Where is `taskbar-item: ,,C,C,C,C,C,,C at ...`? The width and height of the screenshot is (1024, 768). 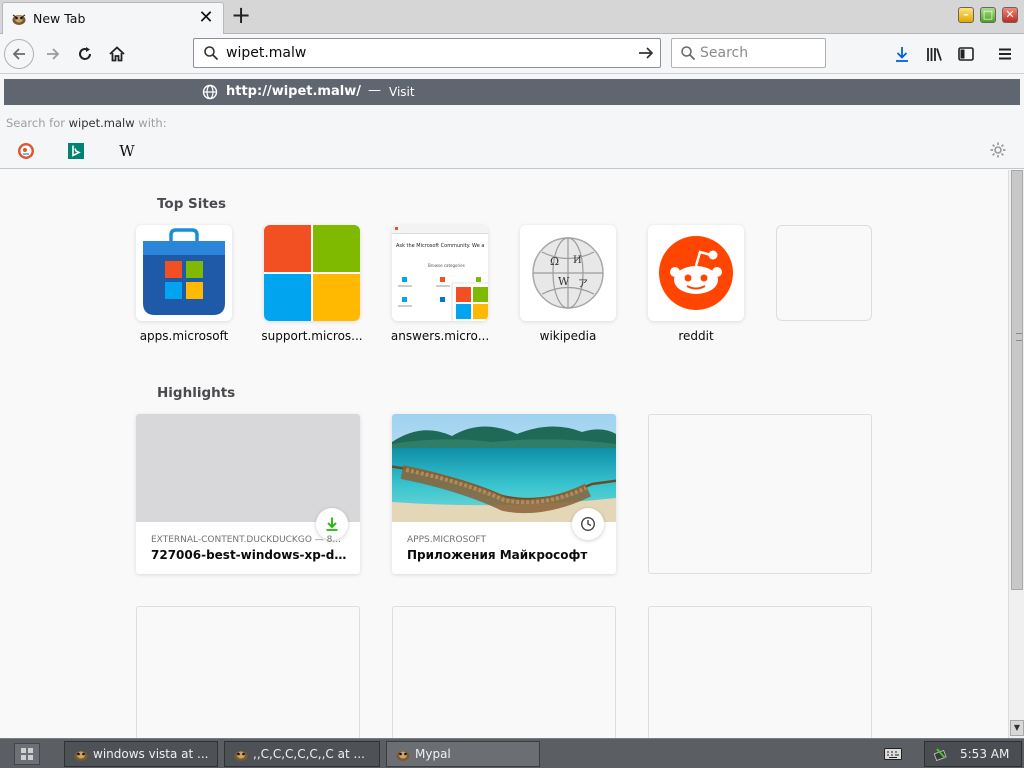 taskbar-item: ,,C,C,C,C,C,,C at ... is located at coordinates (302, 754).